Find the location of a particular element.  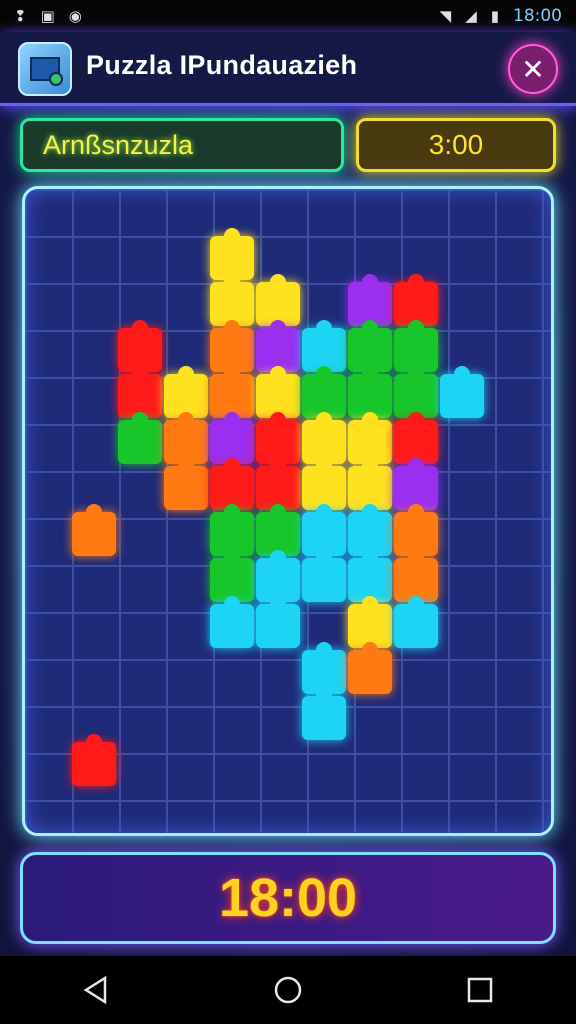

status-time: 18:00 is located at coordinates (537, 16).